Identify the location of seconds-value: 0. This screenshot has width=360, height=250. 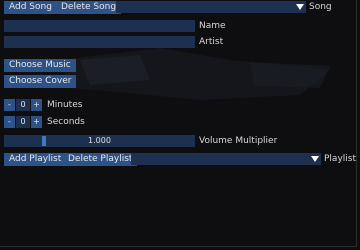
(23, 122).